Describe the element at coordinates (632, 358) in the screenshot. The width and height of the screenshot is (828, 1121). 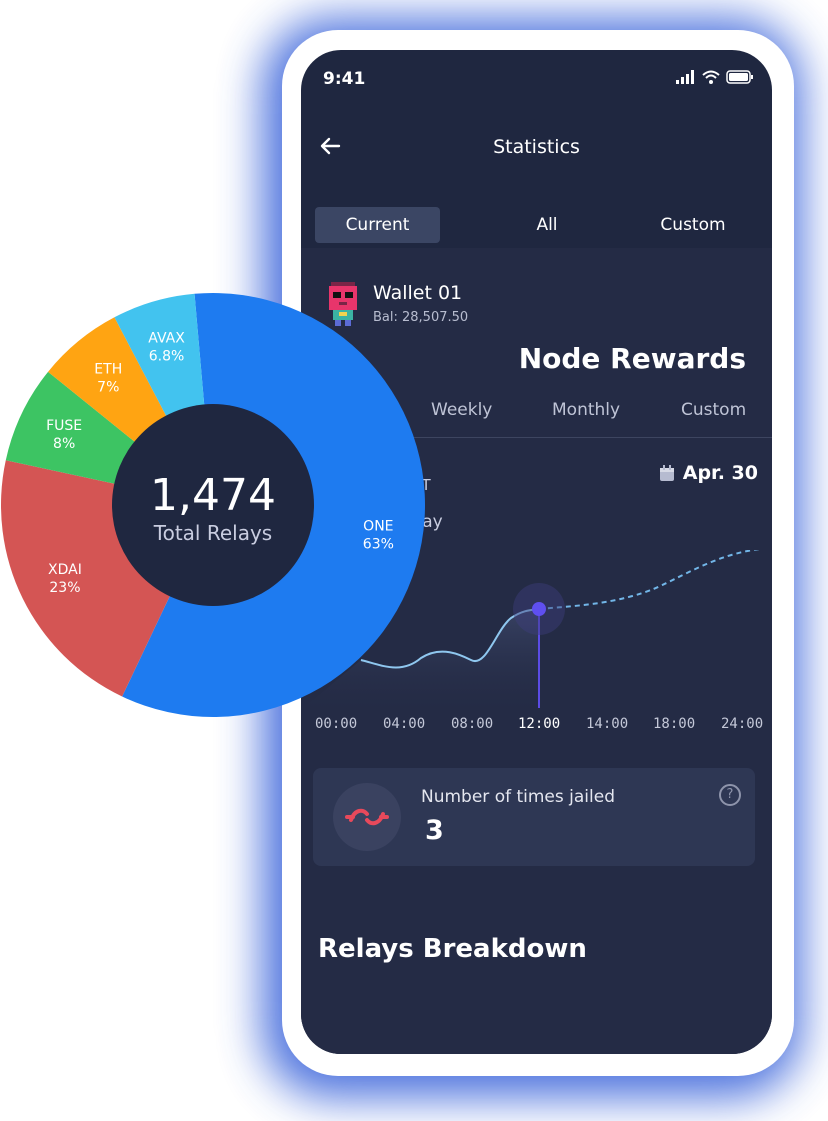
I see `node-rewards-title: Node Rewards` at that location.